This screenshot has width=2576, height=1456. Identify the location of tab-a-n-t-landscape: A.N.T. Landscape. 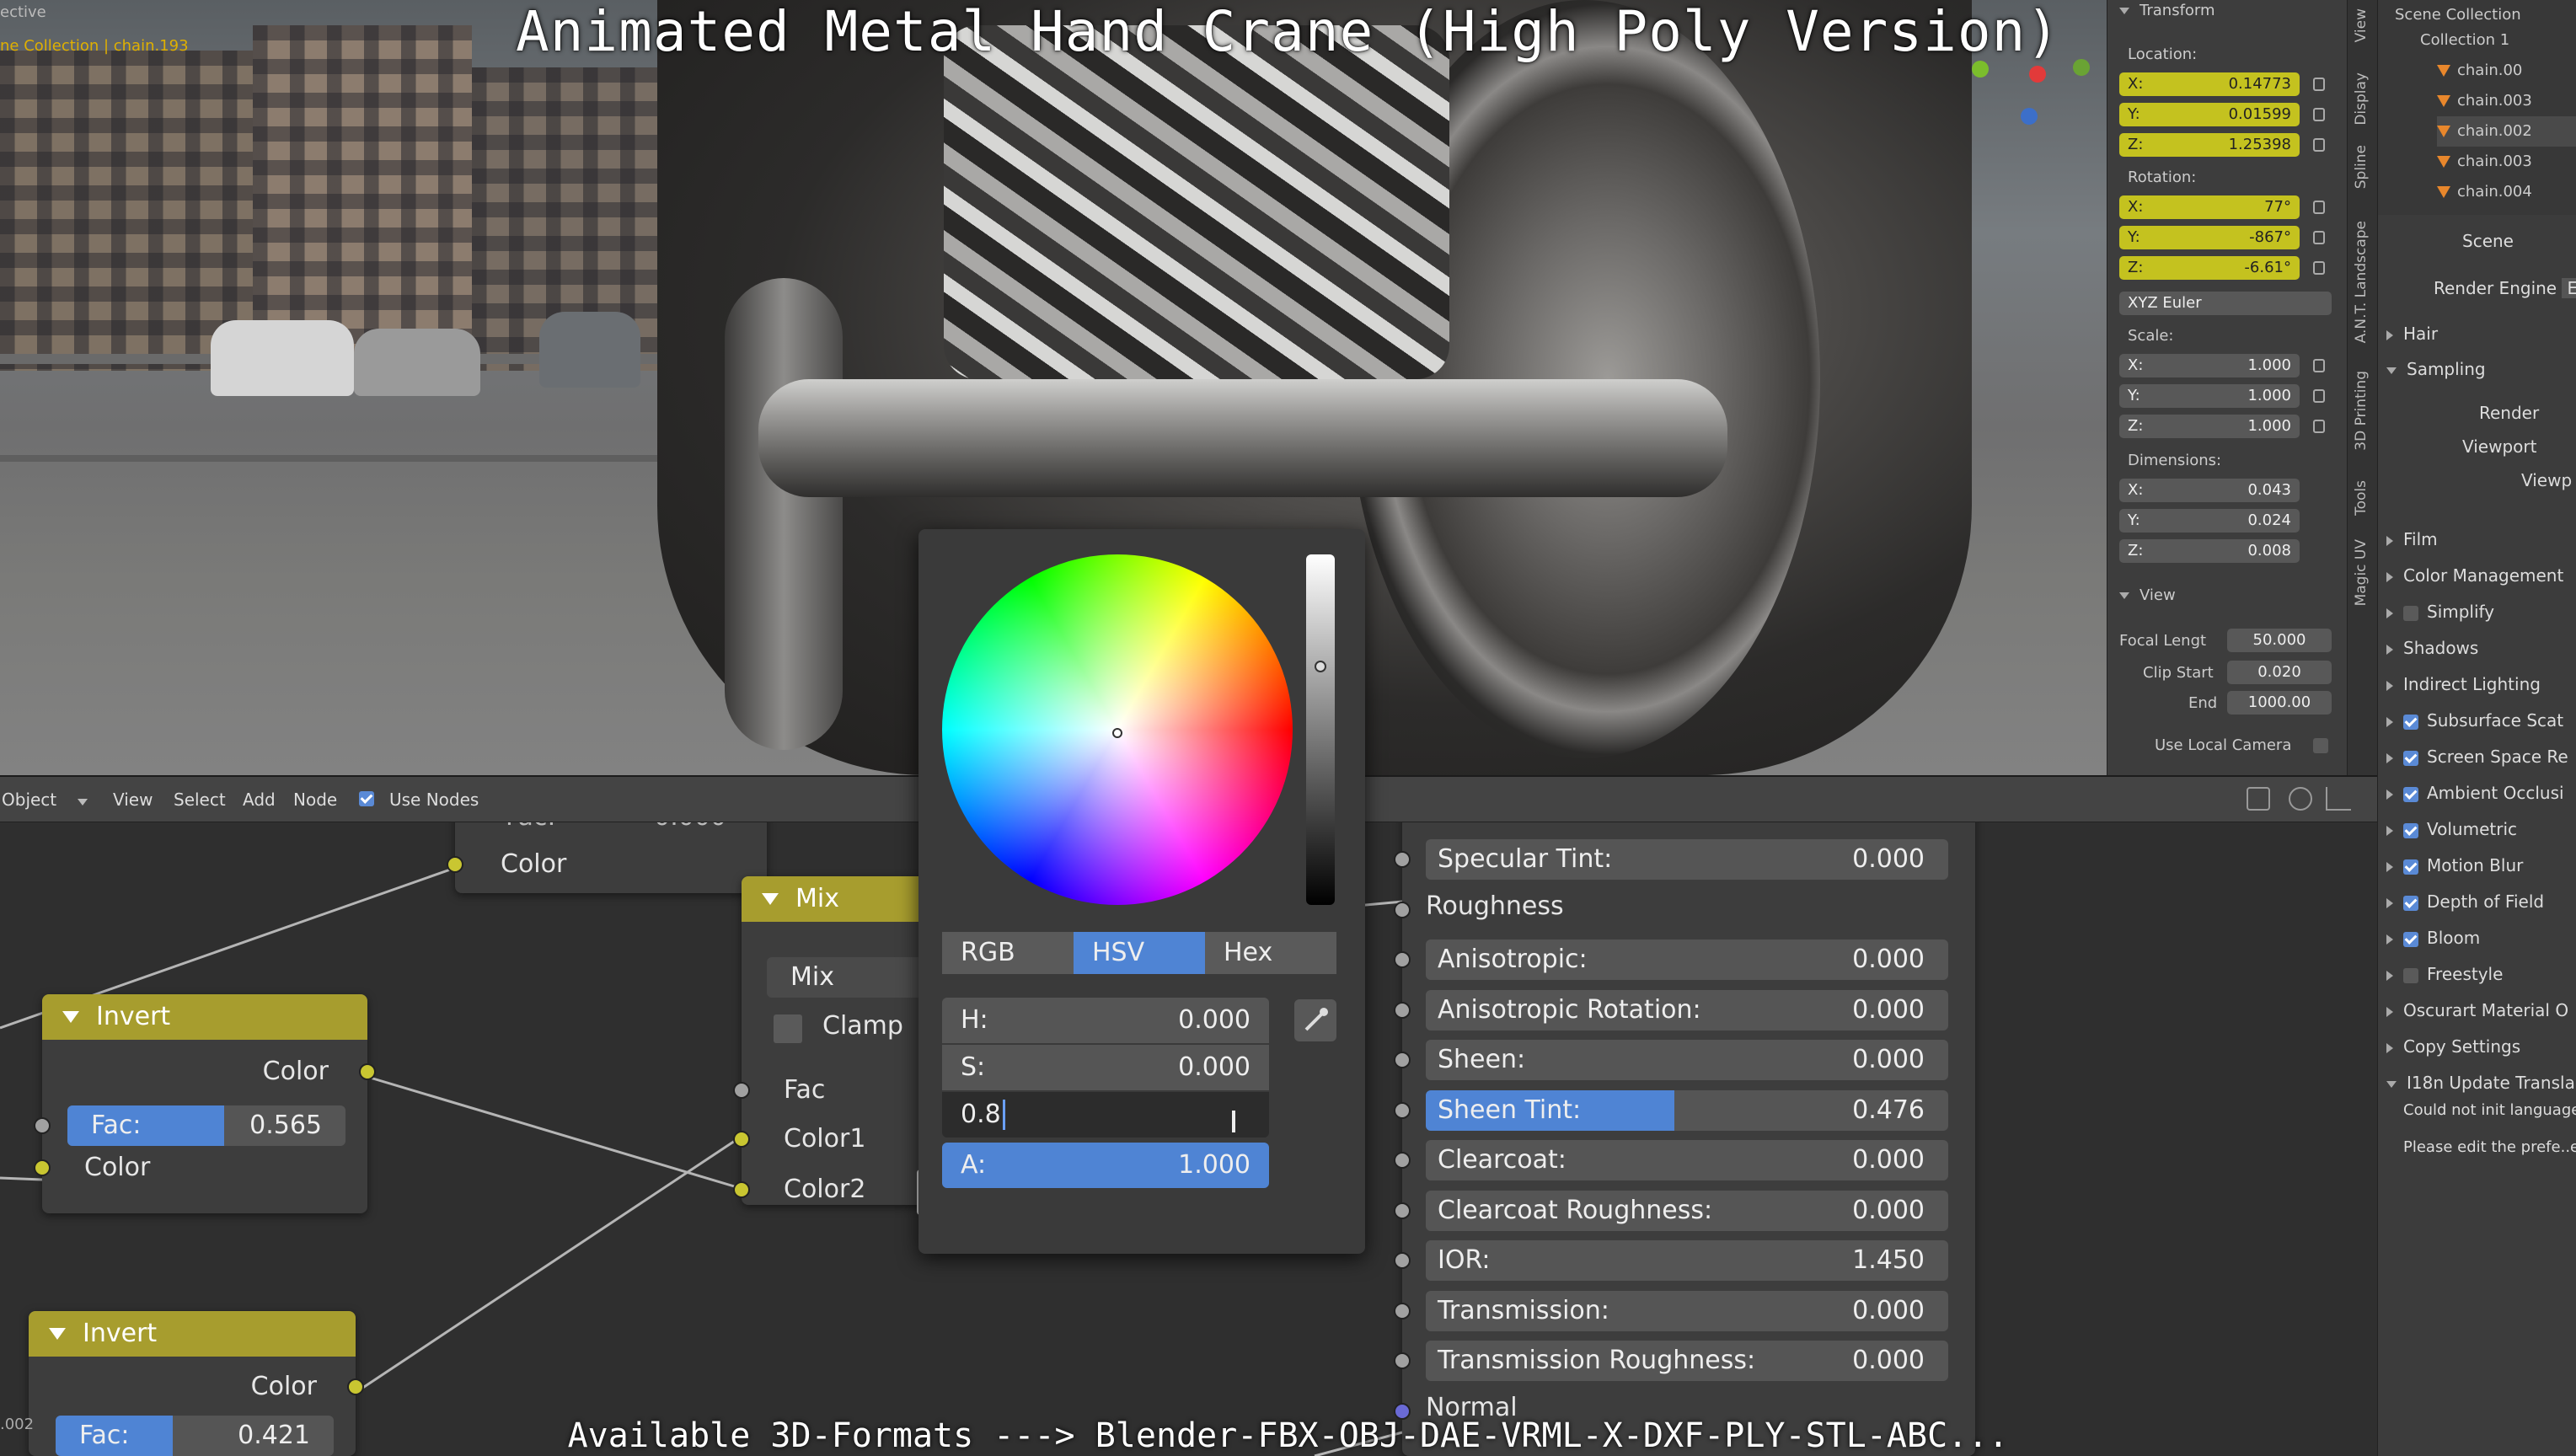
(2364, 282).